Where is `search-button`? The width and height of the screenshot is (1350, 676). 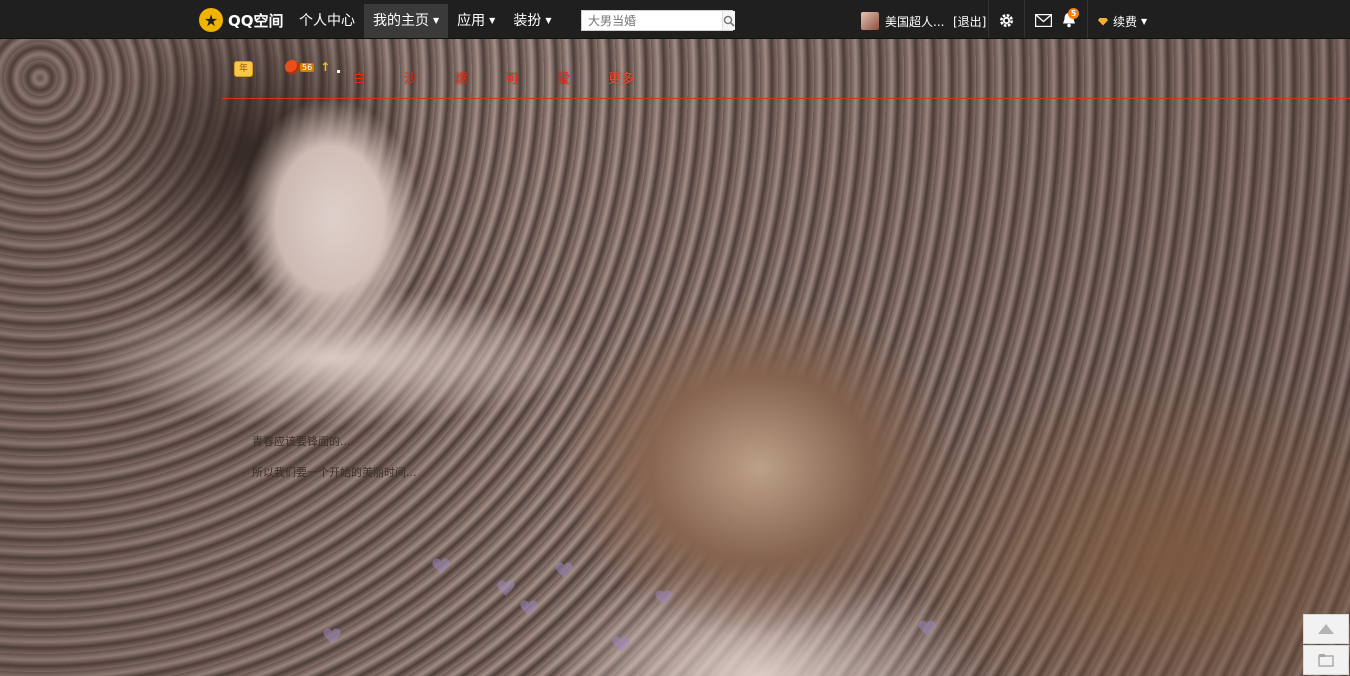 search-button is located at coordinates (728, 20).